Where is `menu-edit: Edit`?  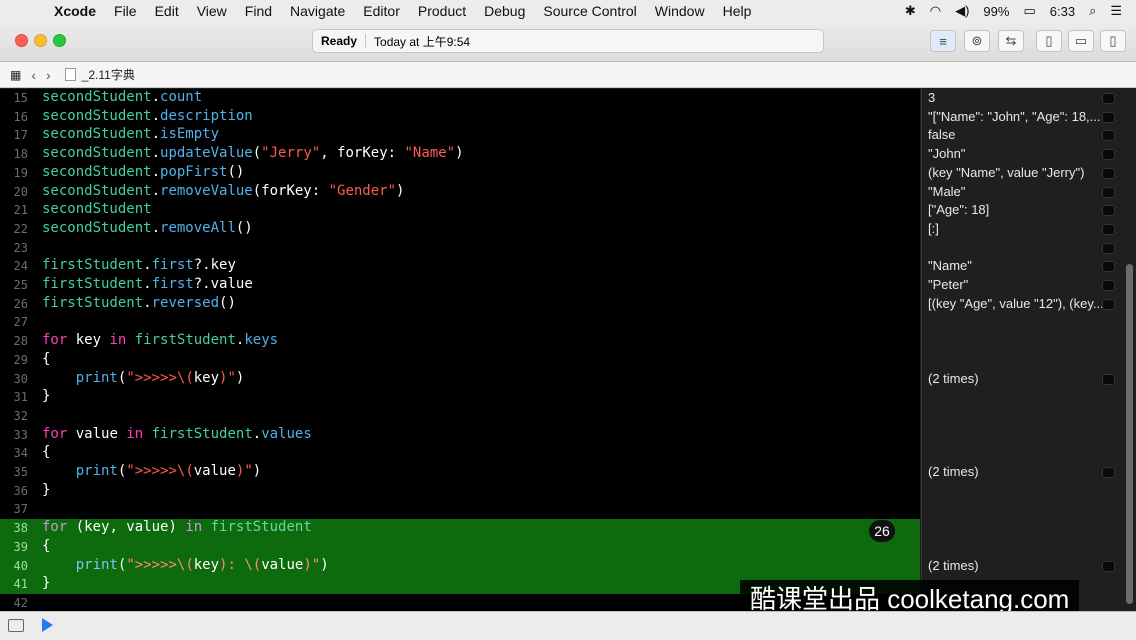 menu-edit: Edit is located at coordinates (167, 11).